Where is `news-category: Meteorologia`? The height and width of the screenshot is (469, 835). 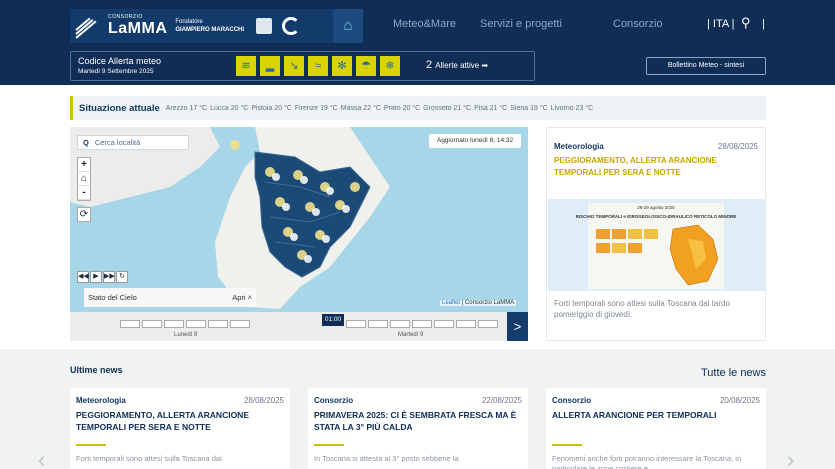 news-category: Meteorologia is located at coordinates (101, 400).